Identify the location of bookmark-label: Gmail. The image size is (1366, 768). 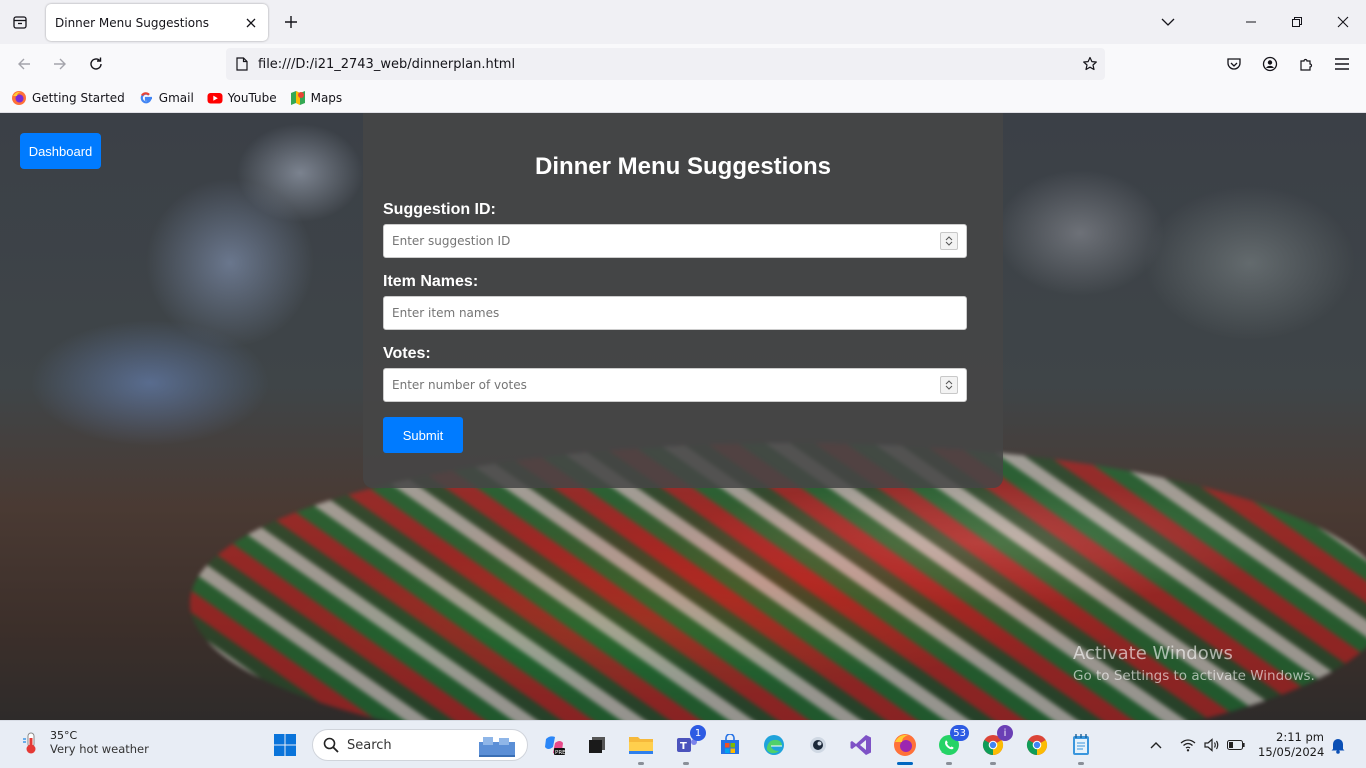
(176, 98).